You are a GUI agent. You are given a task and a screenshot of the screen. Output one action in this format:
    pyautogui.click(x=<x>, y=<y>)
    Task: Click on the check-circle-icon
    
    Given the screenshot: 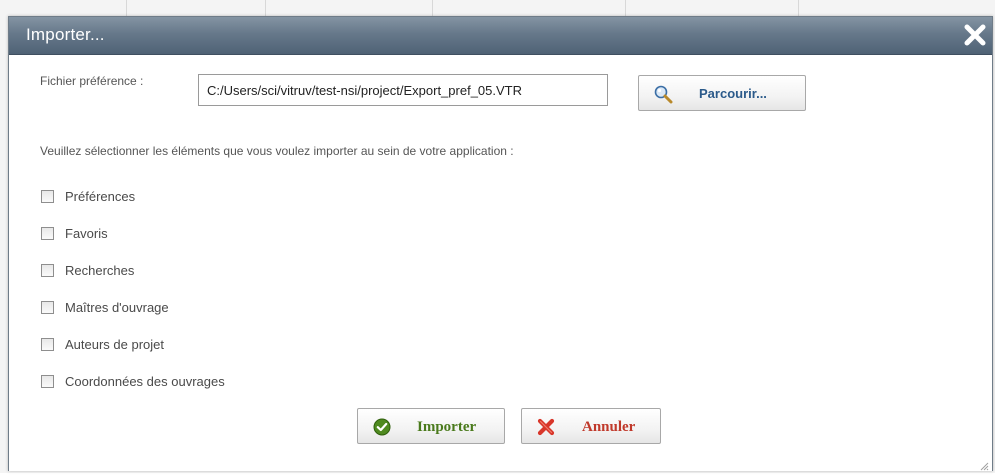 What is the action you would take?
    pyautogui.click(x=382, y=429)
    